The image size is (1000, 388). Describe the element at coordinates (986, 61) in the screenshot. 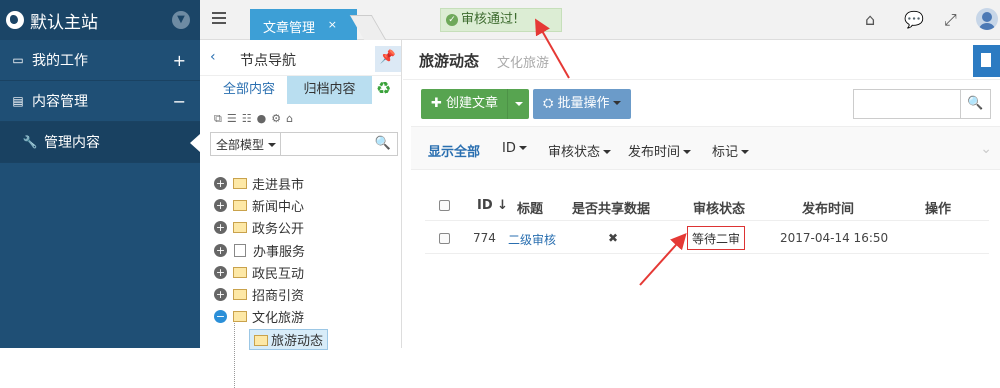

I see `document-icon` at that location.